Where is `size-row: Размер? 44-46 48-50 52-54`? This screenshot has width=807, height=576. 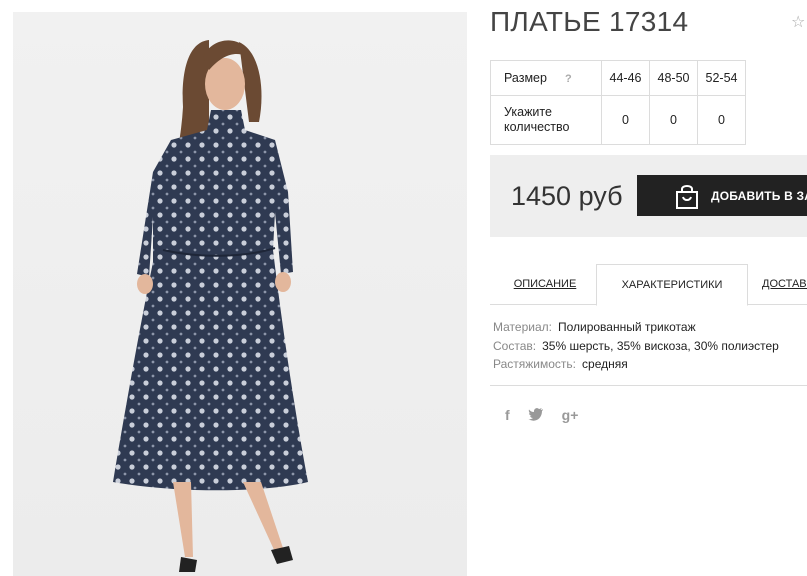
size-row: Размер? 44-46 48-50 52-54 is located at coordinates (618, 78).